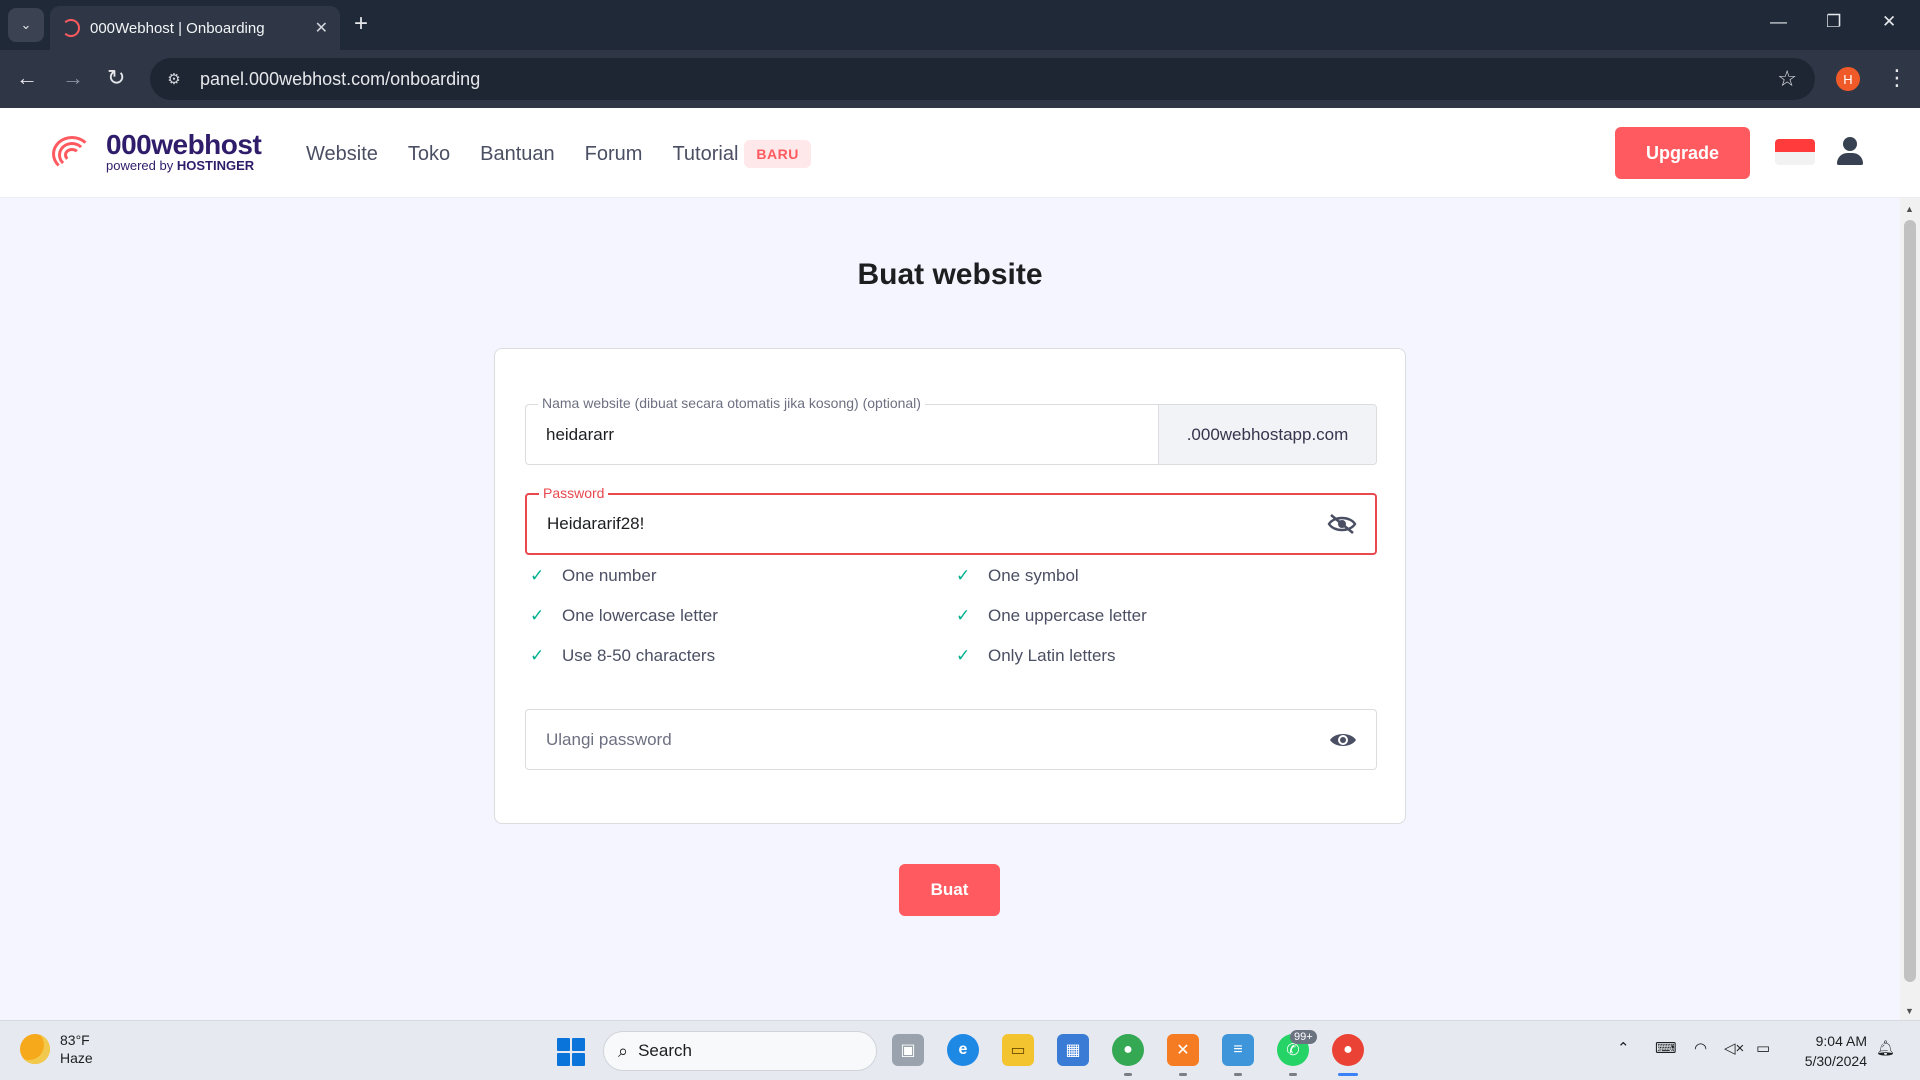 The width and height of the screenshot is (1920, 1080). I want to click on notification-bell-icon: 🔔︎, so click(1885, 1048).